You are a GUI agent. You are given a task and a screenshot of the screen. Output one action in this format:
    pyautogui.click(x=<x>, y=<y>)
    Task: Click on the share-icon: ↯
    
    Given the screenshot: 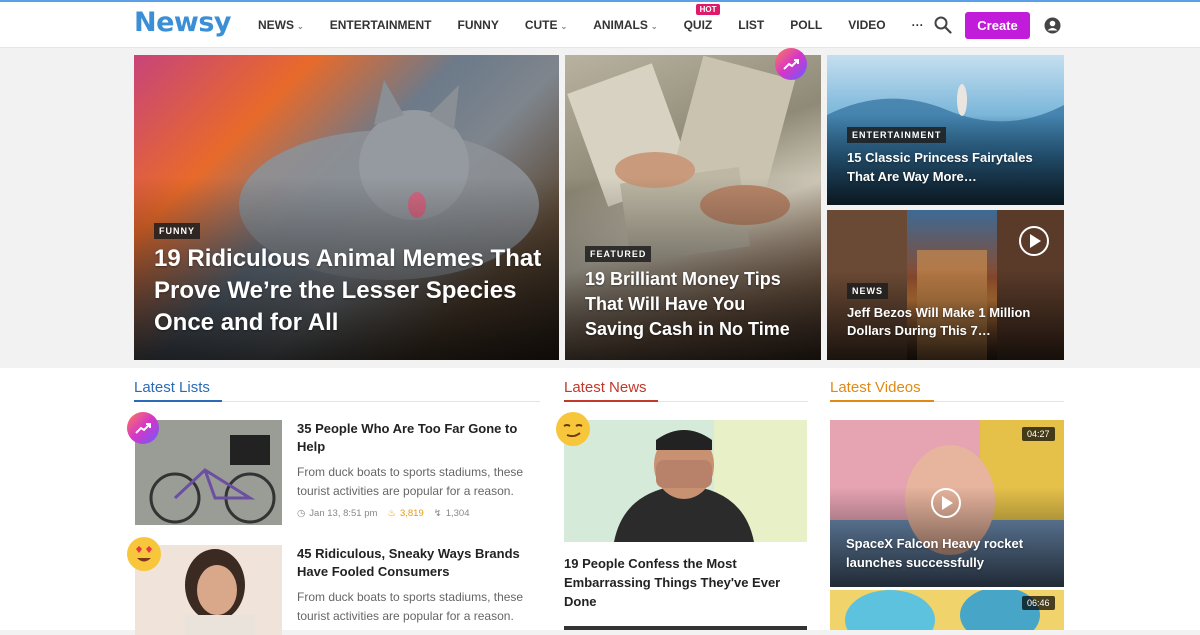 What is the action you would take?
    pyautogui.click(x=437, y=513)
    